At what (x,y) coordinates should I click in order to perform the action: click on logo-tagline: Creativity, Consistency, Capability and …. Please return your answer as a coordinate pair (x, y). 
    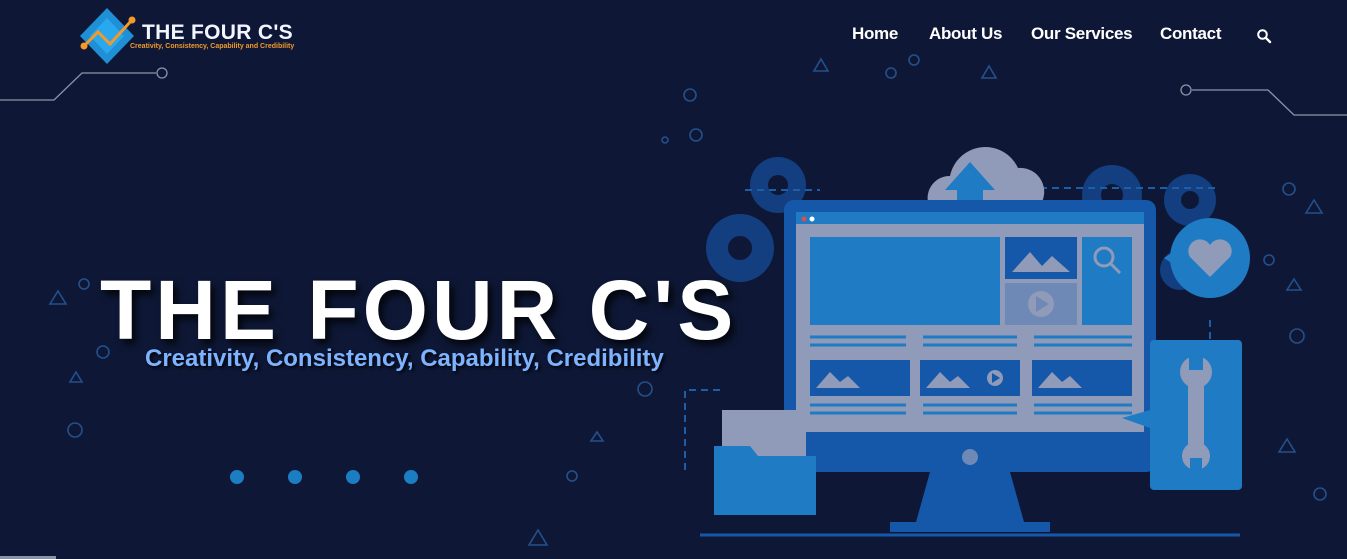
    Looking at the image, I should click on (212, 46).